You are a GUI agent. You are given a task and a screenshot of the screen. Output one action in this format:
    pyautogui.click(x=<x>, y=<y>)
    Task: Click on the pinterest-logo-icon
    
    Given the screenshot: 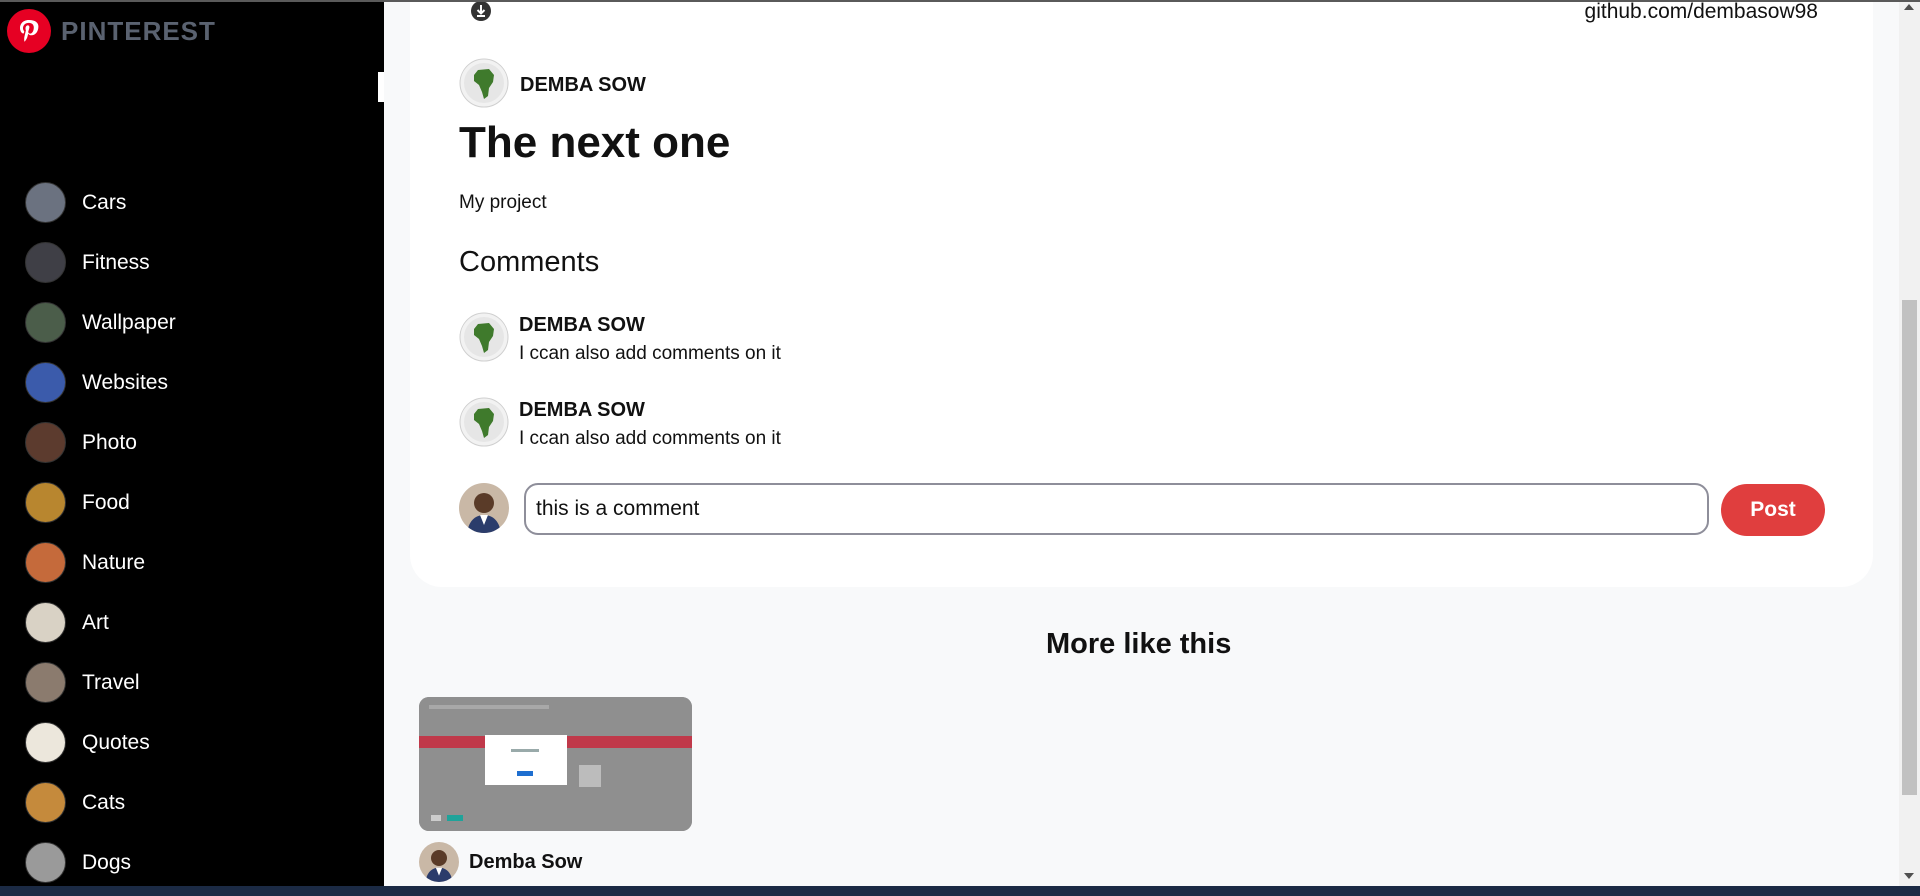 What is the action you would take?
    pyautogui.click(x=29, y=31)
    